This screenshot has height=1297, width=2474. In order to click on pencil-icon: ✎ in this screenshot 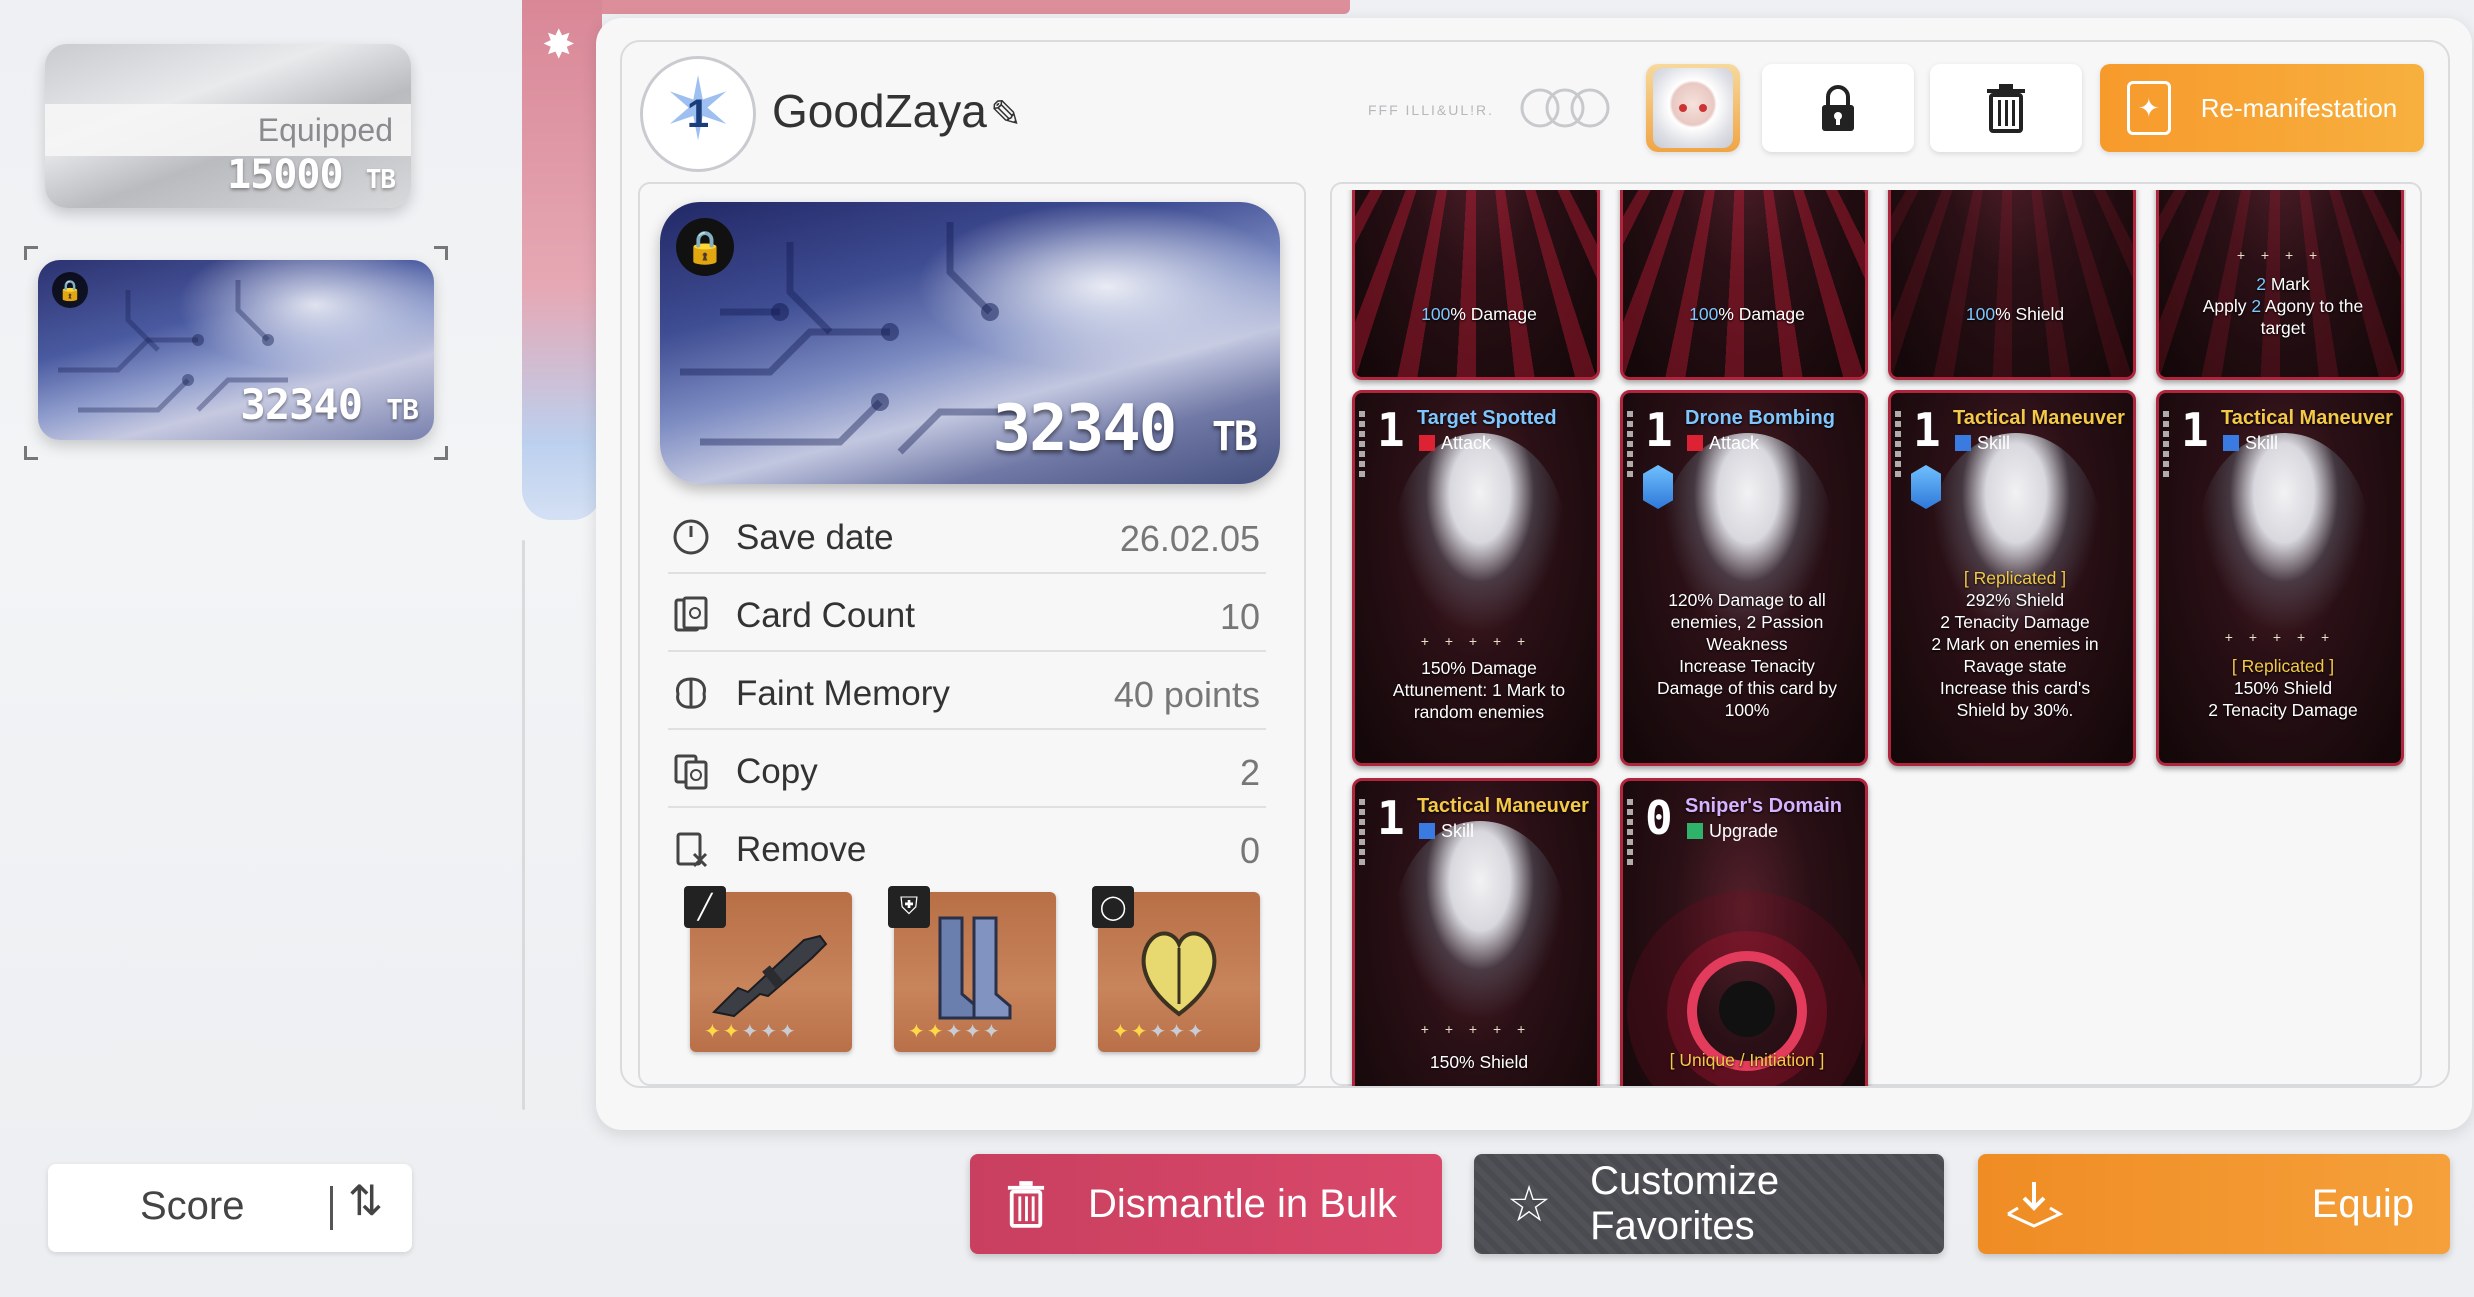, I will do `click(1006, 114)`.